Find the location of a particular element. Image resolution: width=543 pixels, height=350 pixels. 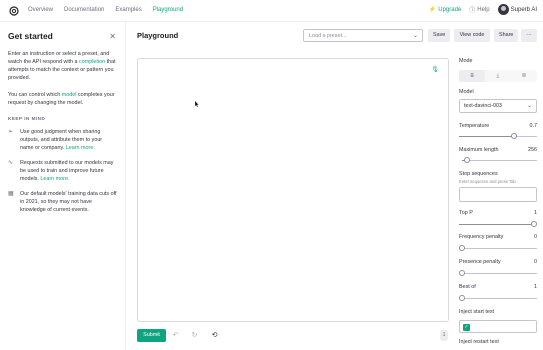

help-icon: ⓘ is located at coordinates (472, 11).